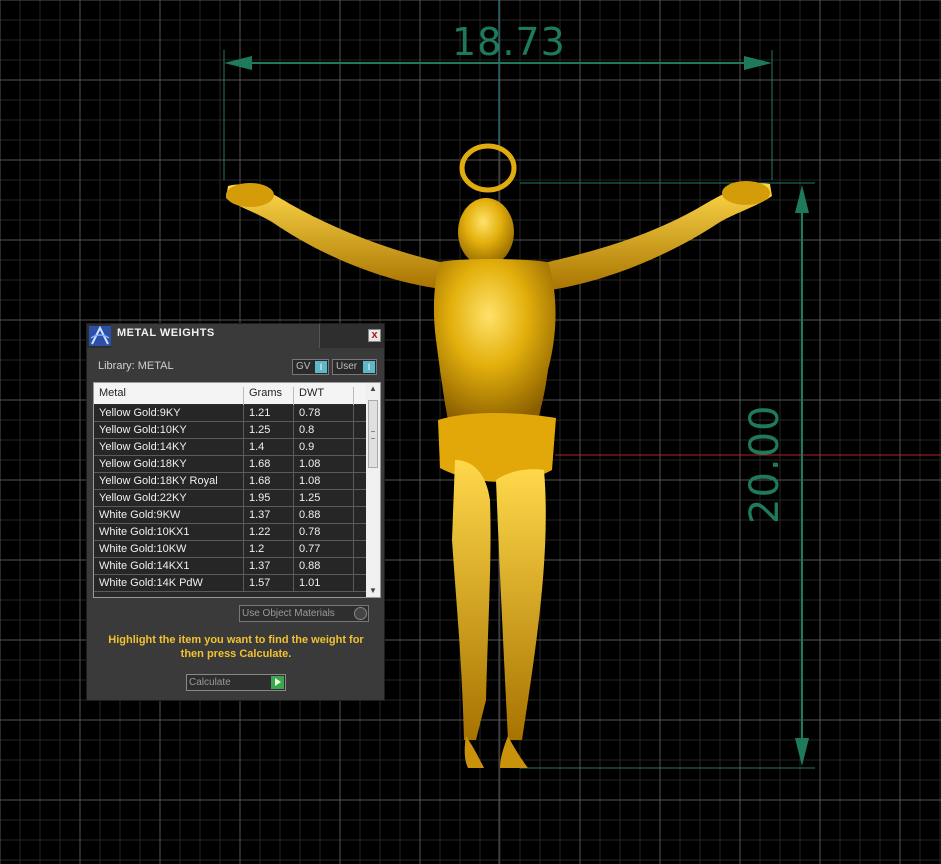 This screenshot has width=941, height=864. I want to click on table-header: Metal Grams DWT, so click(230, 395).